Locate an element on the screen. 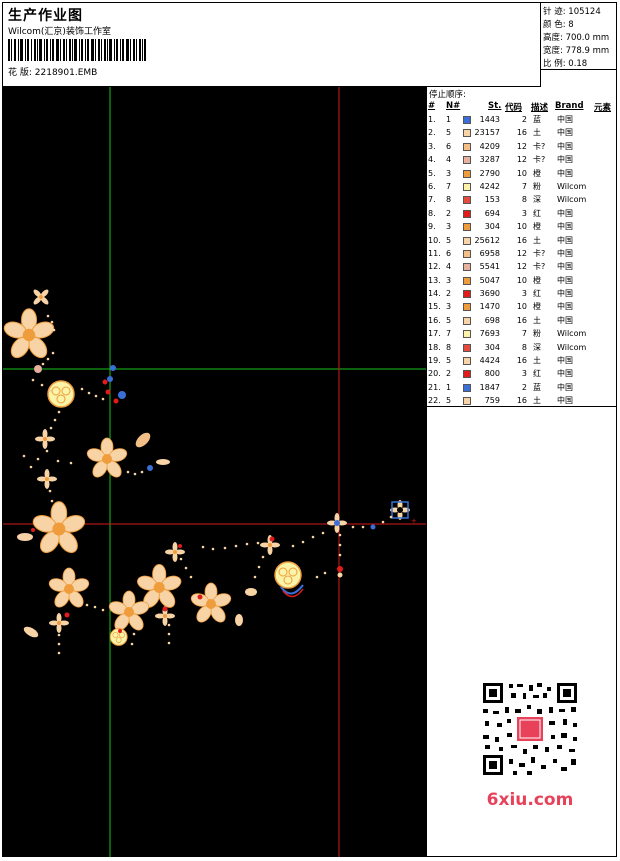 This screenshot has width=620, height=861. table-row: 12. 4 5541 12 卡? 中国 is located at coordinates (522, 266).